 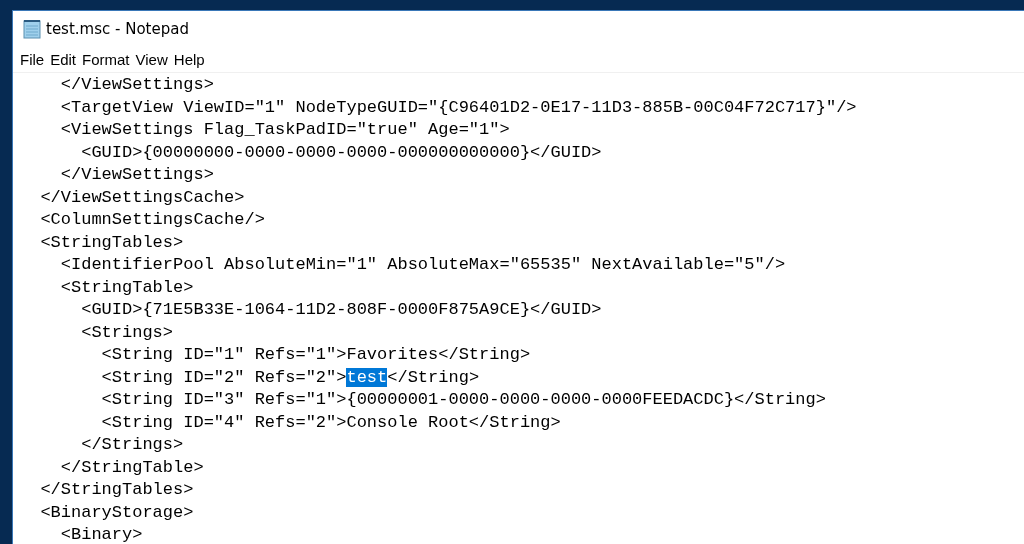 I want to click on menu-item: Format, so click(x=106, y=59).